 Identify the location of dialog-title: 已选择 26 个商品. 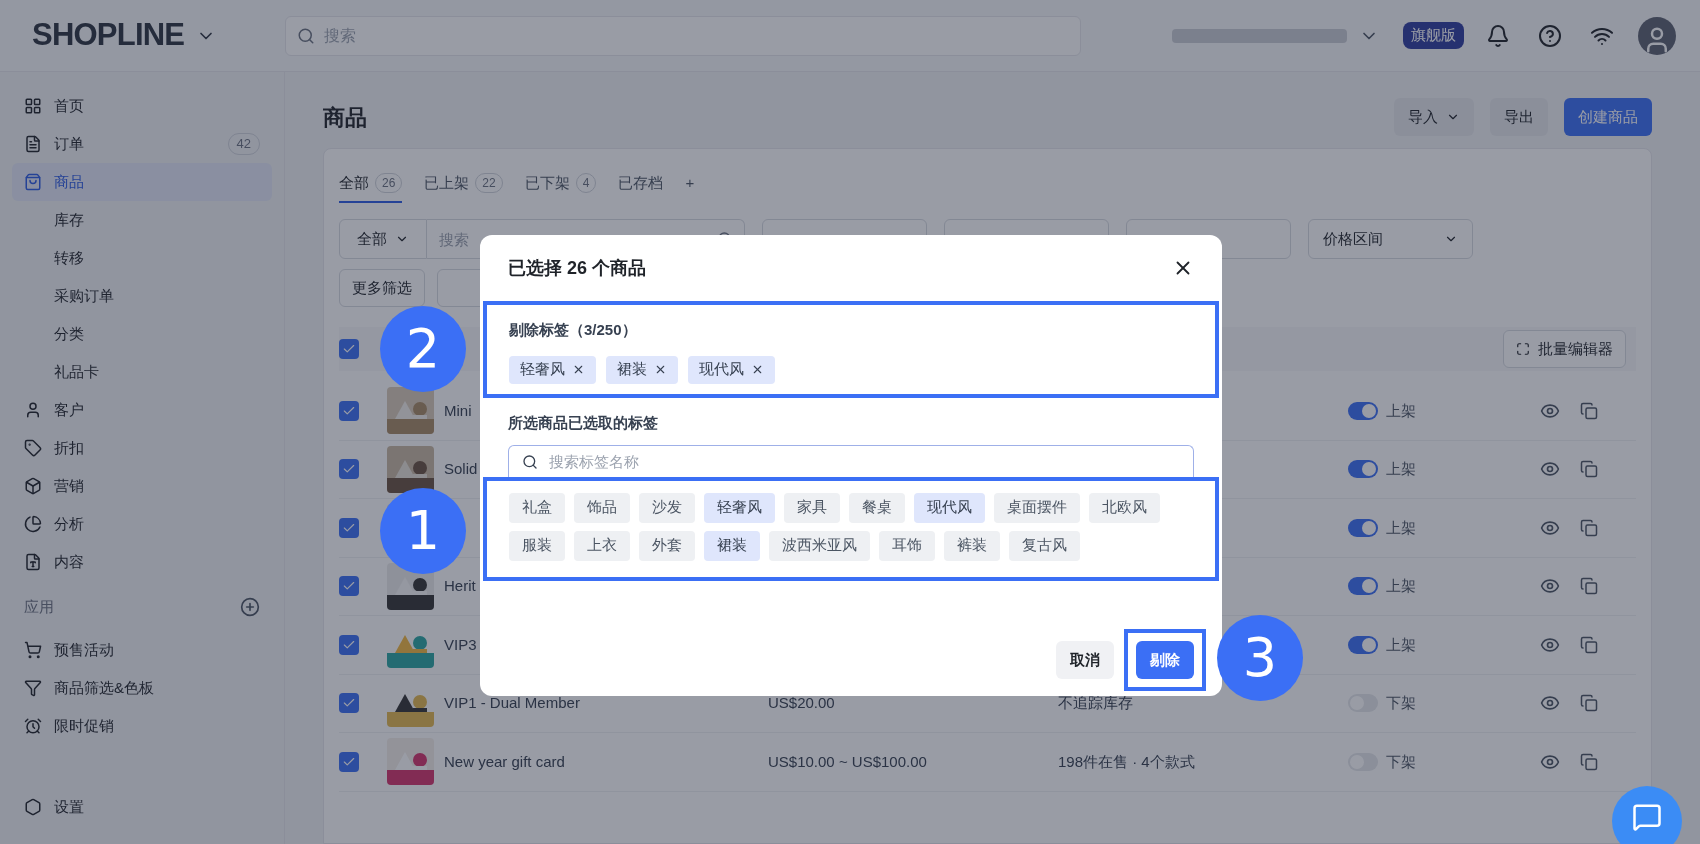
(577, 268).